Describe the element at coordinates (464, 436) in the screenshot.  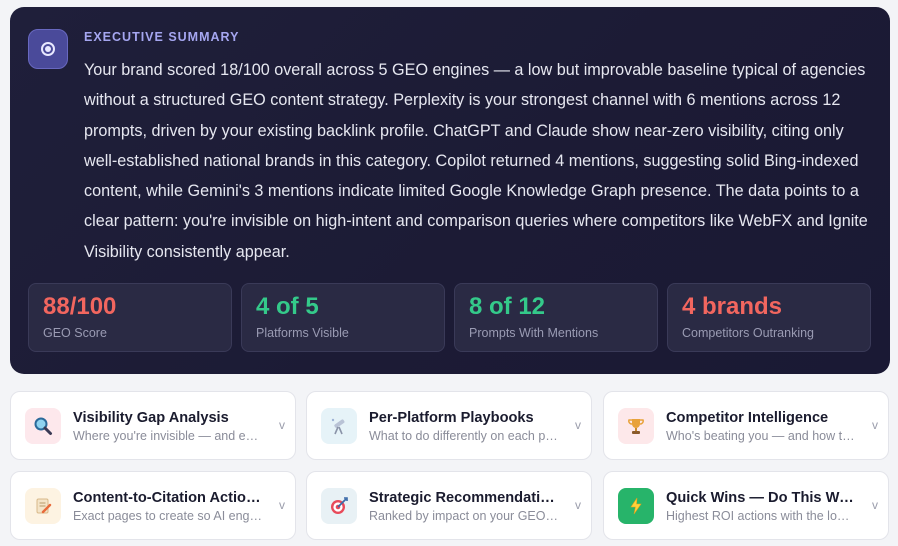
I see `card-subtitle: What to do differently on each platform` at that location.